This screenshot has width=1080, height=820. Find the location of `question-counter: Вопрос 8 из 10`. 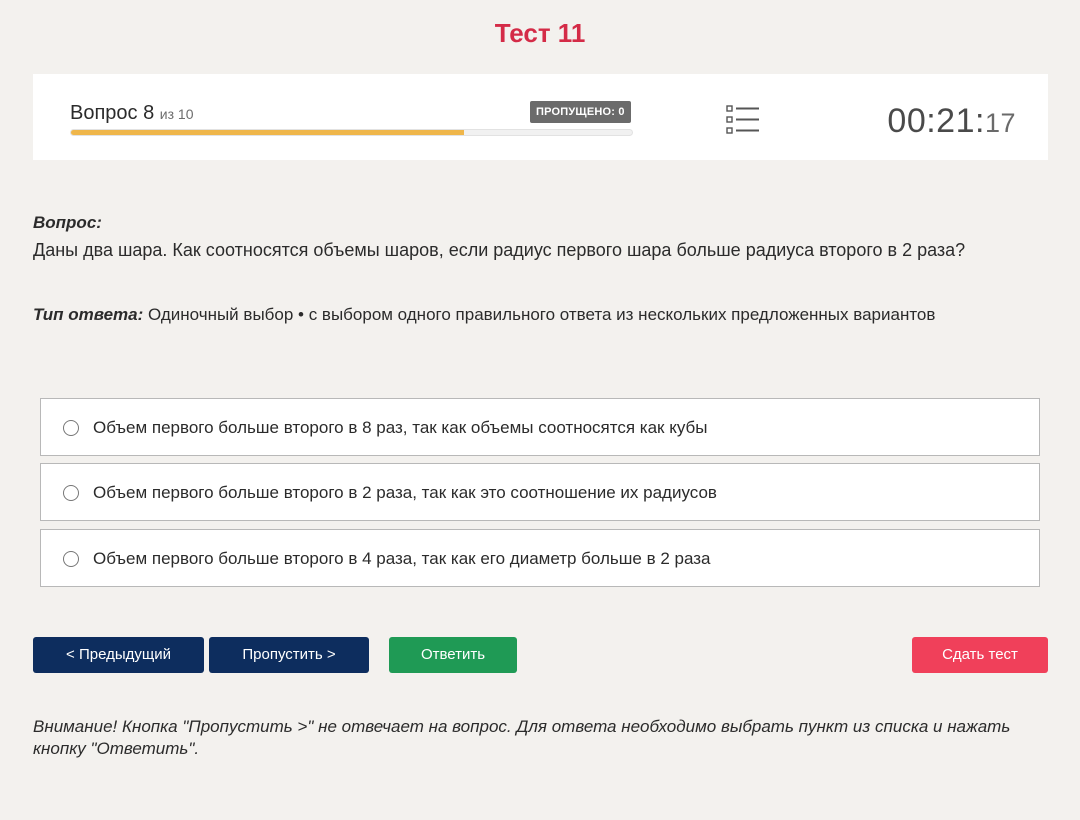

question-counter: Вопрос 8 из 10 is located at coordinates (131, 113).